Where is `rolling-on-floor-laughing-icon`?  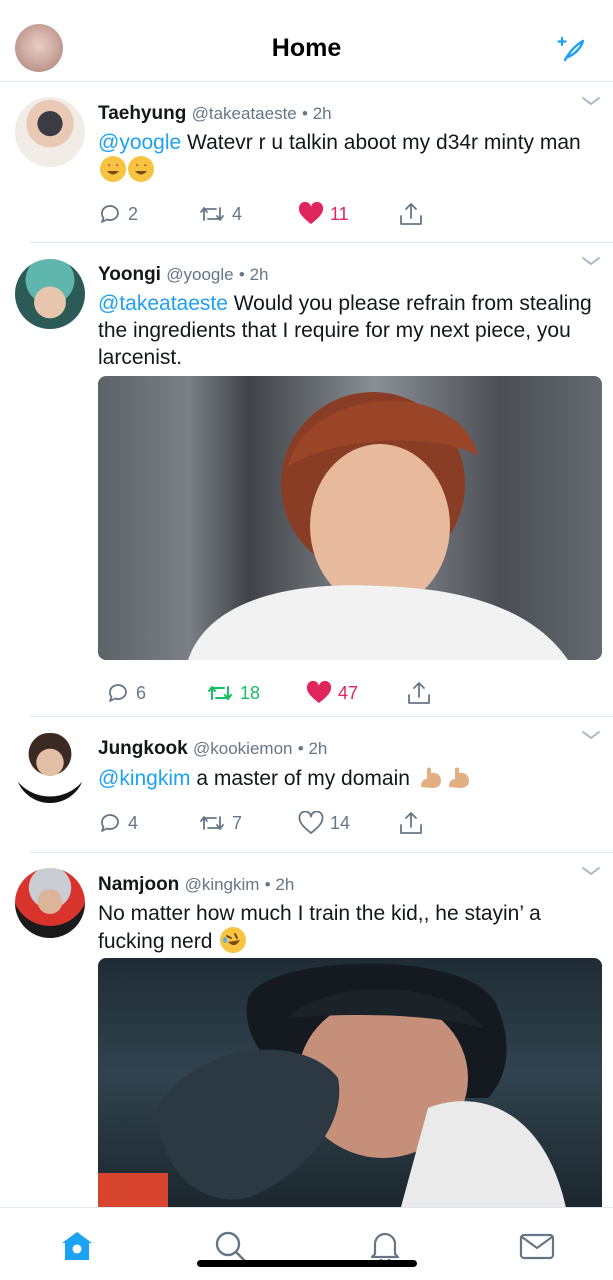 rolling-on-floor-laughing-icon is located at coordinates (233, 940).